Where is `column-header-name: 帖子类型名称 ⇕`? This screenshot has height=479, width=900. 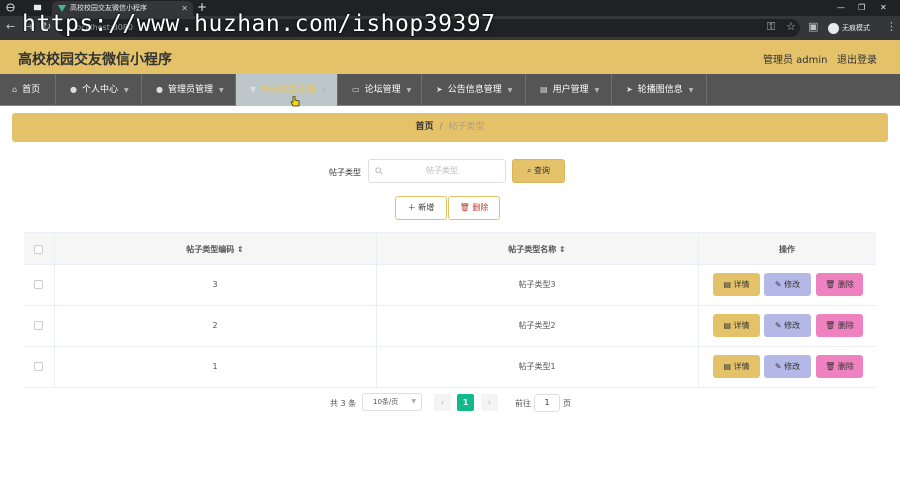 column-header-name: 帖子类型名称 ⇕ is located at coordinates (537, 249).